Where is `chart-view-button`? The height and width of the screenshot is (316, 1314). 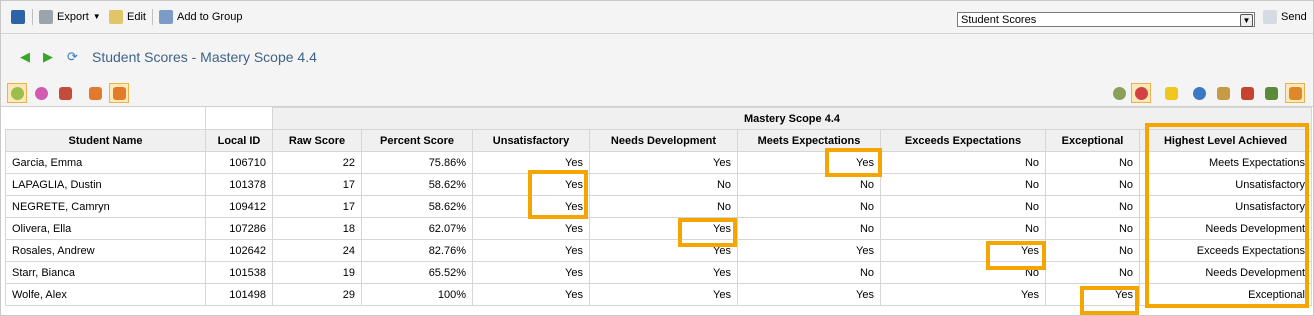
chart-view-button is located at coordinates (17, 93).